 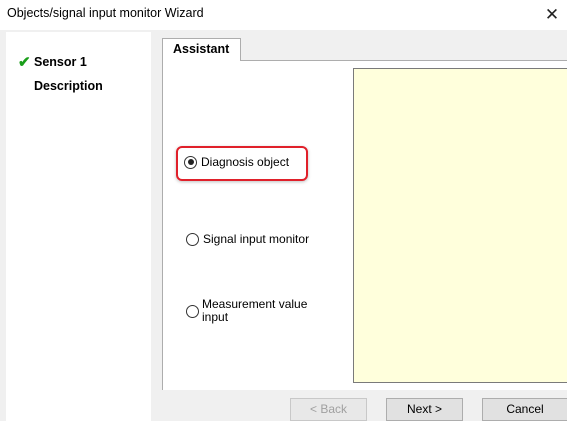 I want to click on window-title: Objects/signal input monitor Wizard, so click(x=105, y=13).